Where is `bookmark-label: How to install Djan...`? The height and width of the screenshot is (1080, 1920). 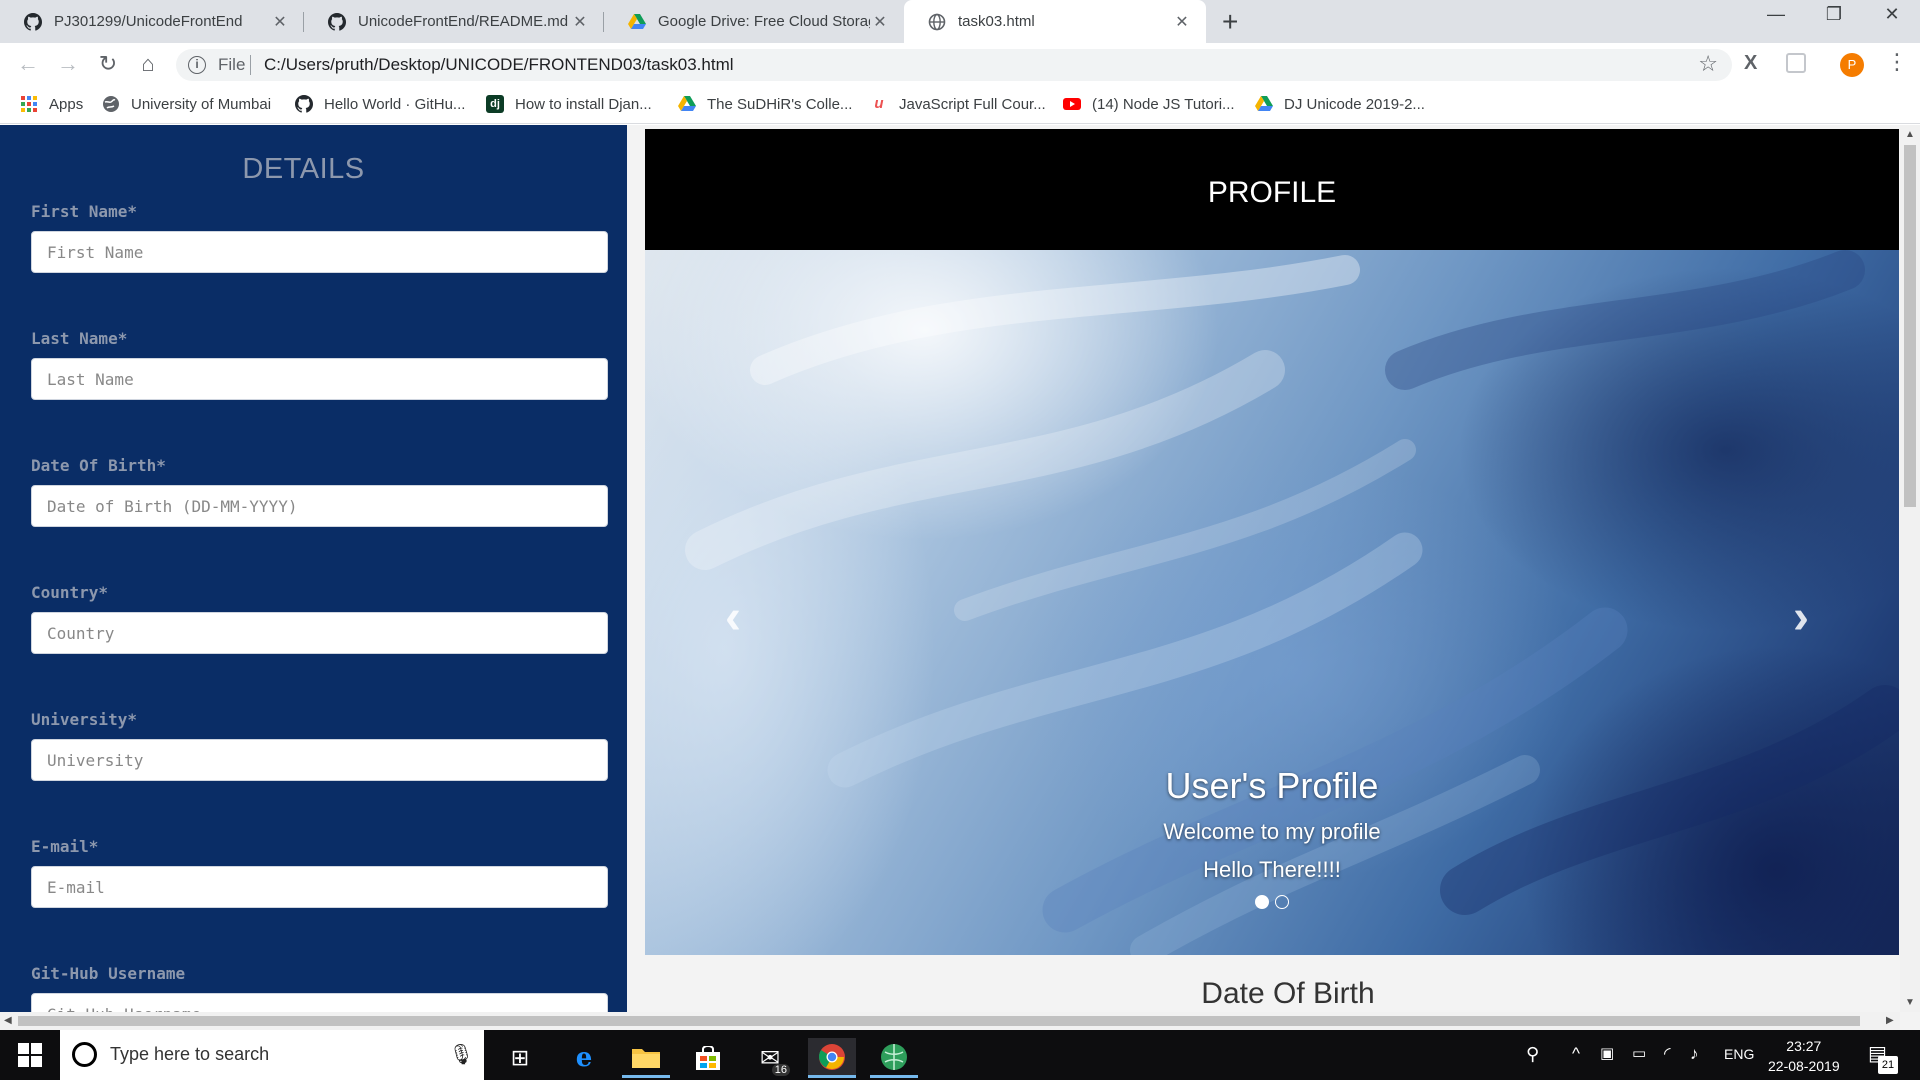 bookmark-label: How to install Djan... is located at coordinates (583, 104).